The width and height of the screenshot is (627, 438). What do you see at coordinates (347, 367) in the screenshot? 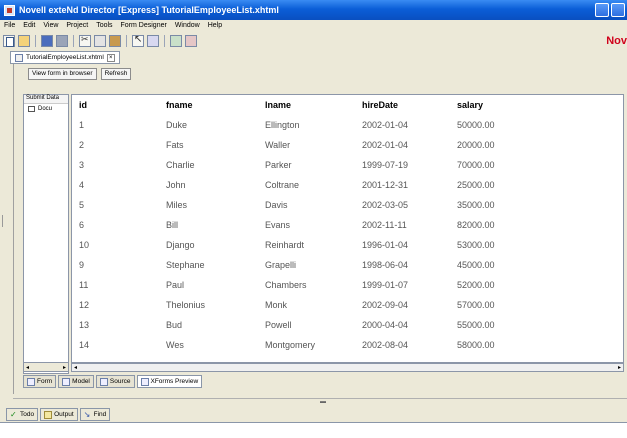
I see `preview-horizontal-scrollbar: ◂ ▸` at bounding box center [347, 367].